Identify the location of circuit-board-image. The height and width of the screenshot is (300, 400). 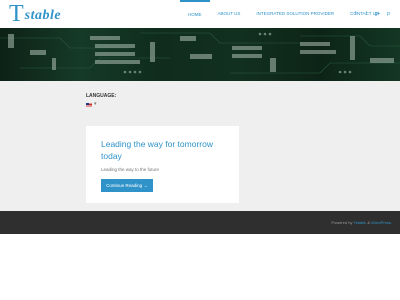
(200, 53).